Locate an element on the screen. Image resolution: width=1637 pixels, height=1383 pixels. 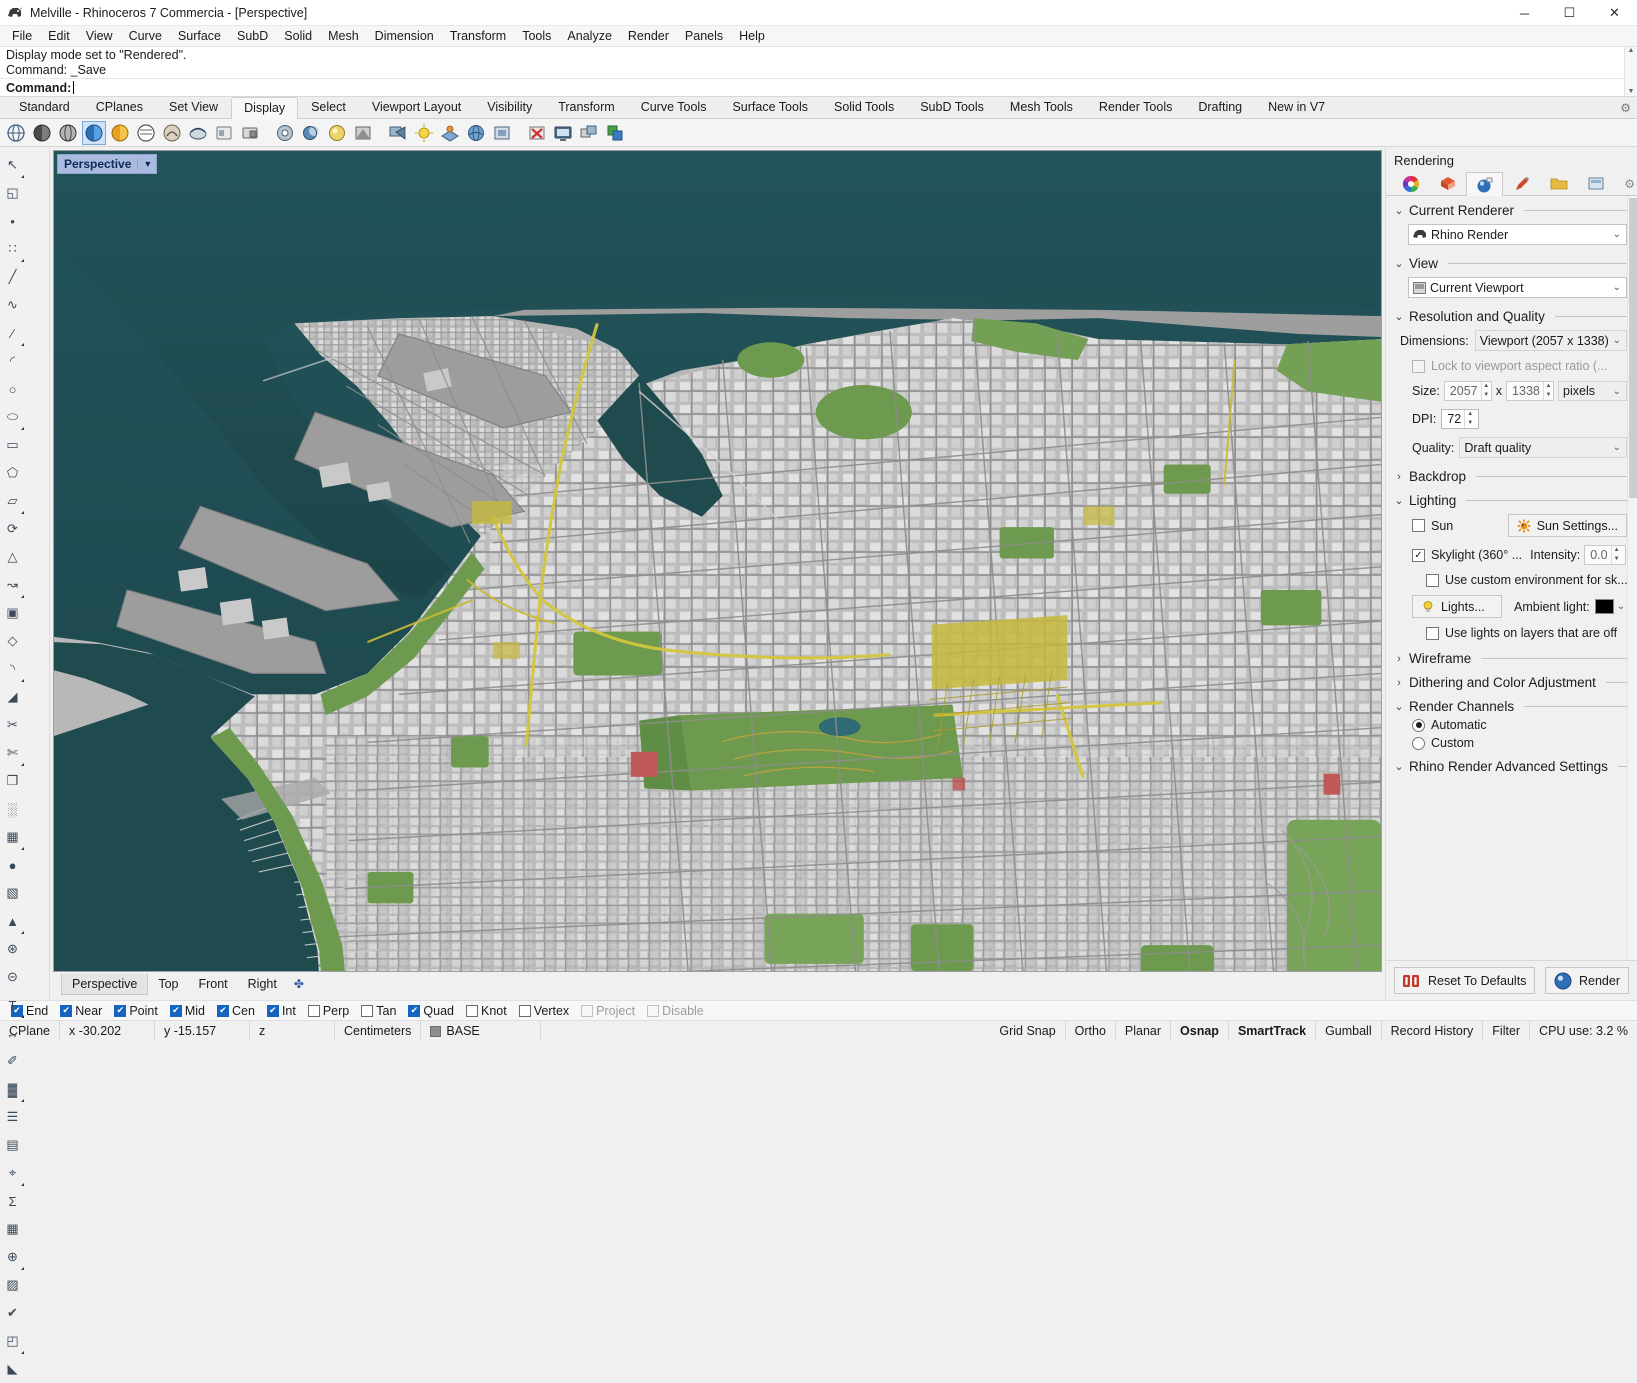
toolbar-tab-visibility: Visibility is located at coordinates (509, 107).